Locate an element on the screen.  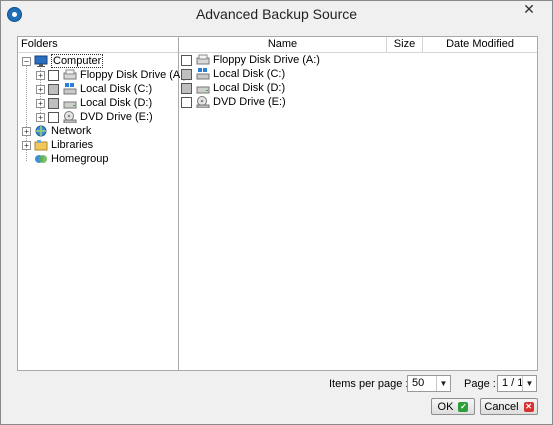
content-header: Name Size Date Modified is located at coordinates (358, 45).